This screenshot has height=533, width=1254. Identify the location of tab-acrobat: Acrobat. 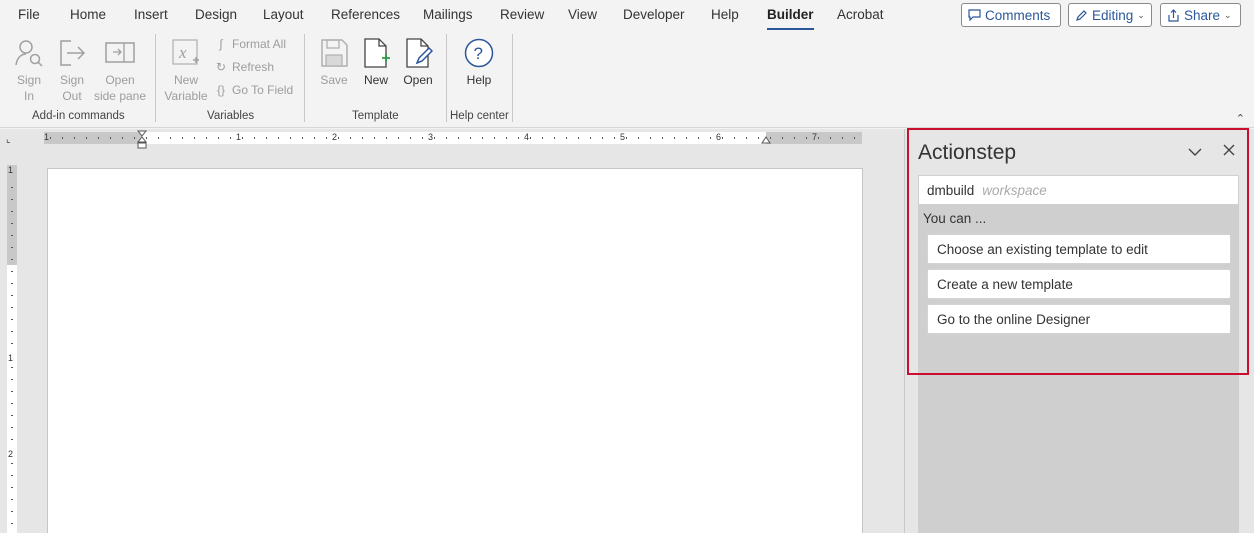
(860, 14).